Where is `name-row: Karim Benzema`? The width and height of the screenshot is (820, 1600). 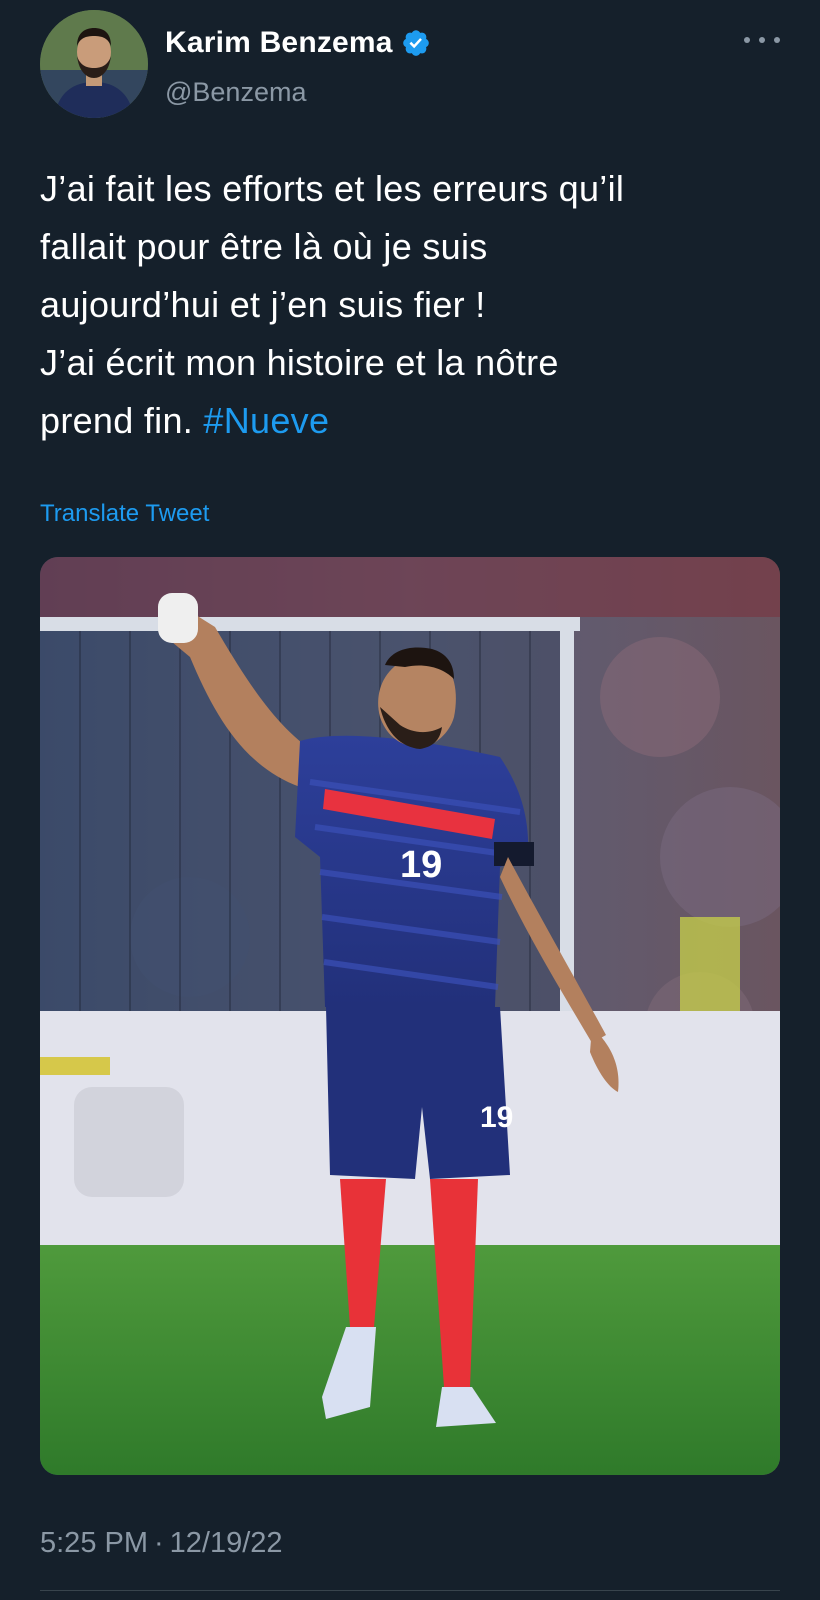
name-row: Karim Benzema is located at coordinates (298, 43).